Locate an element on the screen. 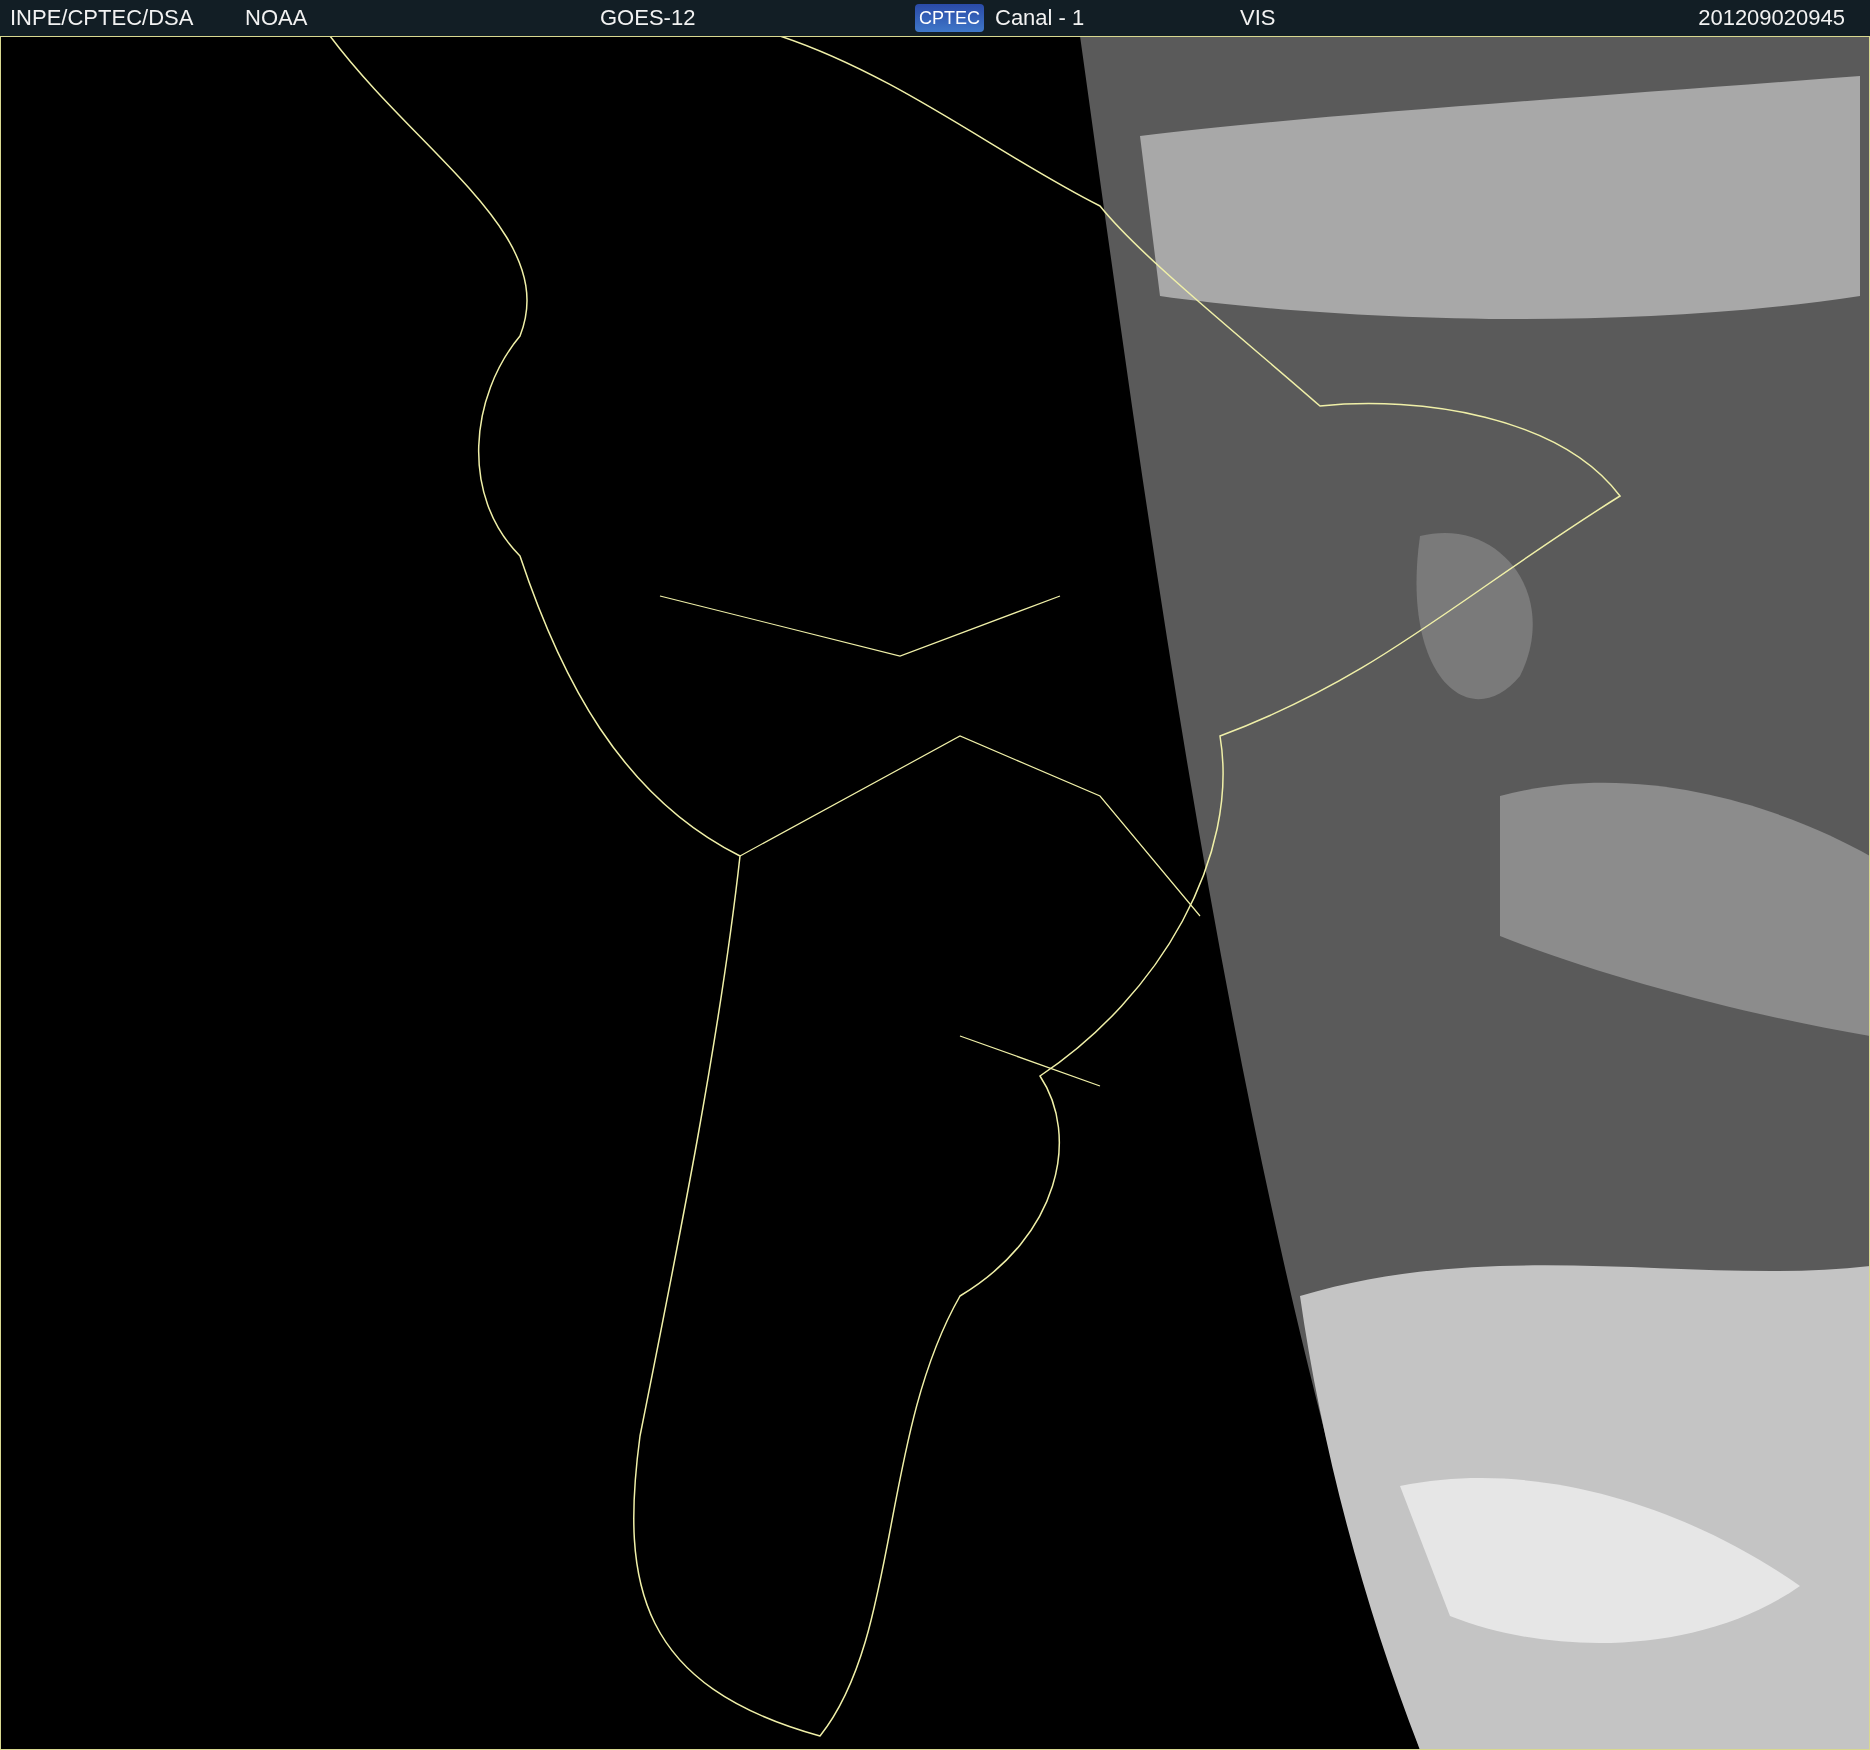 The width and height of the screenshot is (1870, 1750). satellite-label: GOES-12 is located at coordinates (648, 18).